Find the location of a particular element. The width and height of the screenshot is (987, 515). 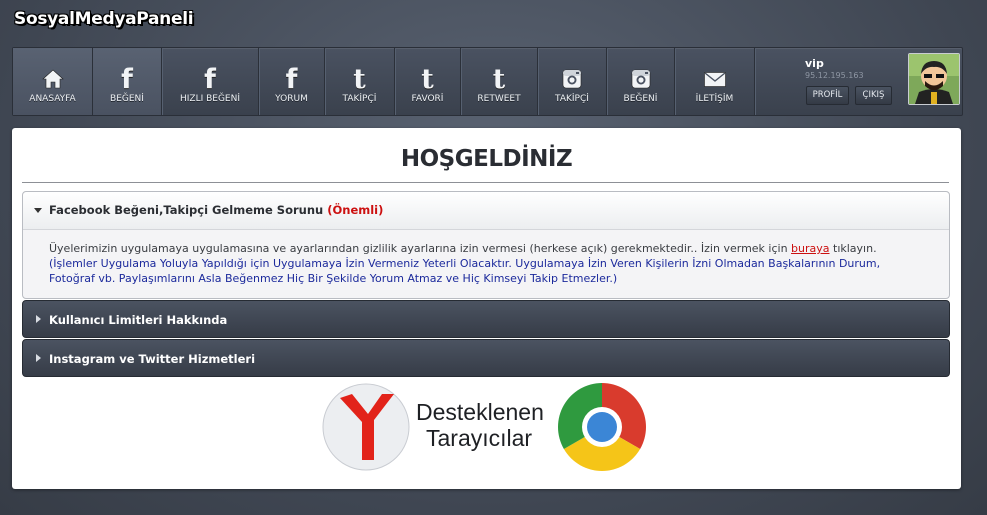

nav-label: YORUM is located at coordinates (291, 99).